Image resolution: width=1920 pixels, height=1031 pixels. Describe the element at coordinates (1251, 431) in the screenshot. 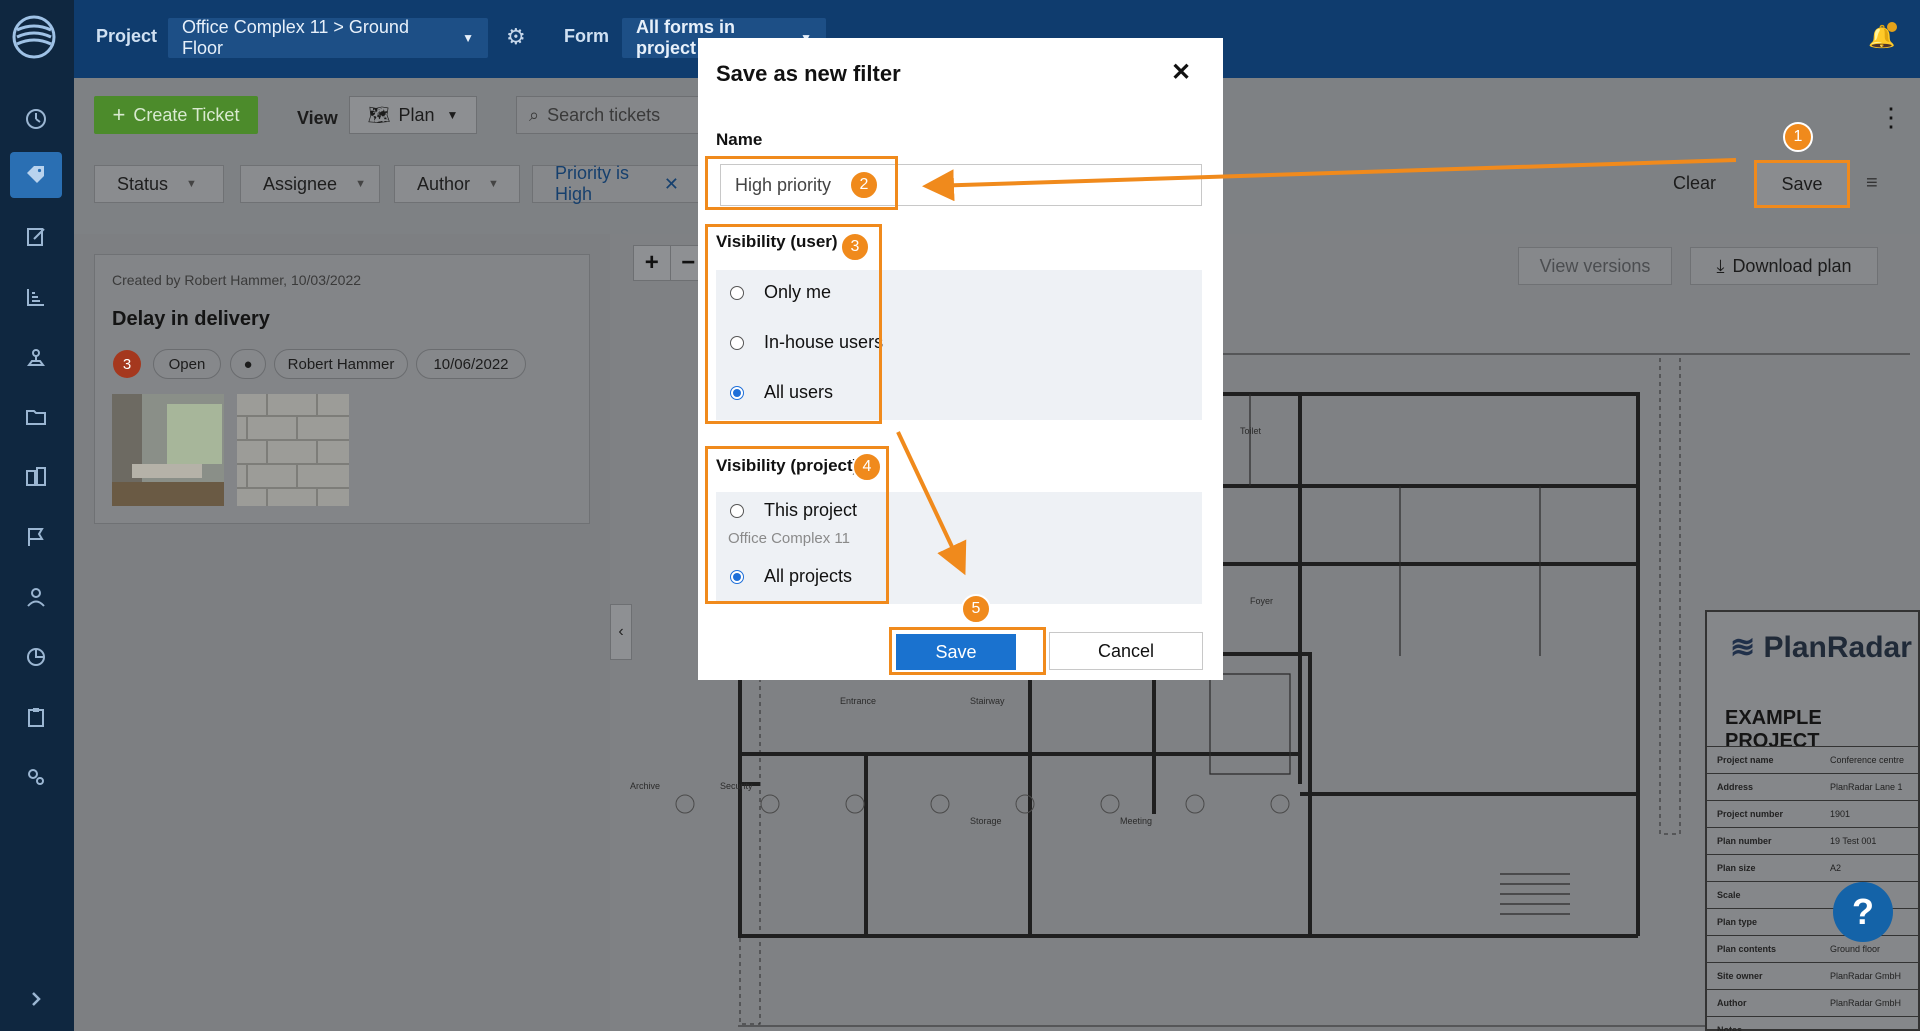

I see `svg-text: Toilet` at that location.